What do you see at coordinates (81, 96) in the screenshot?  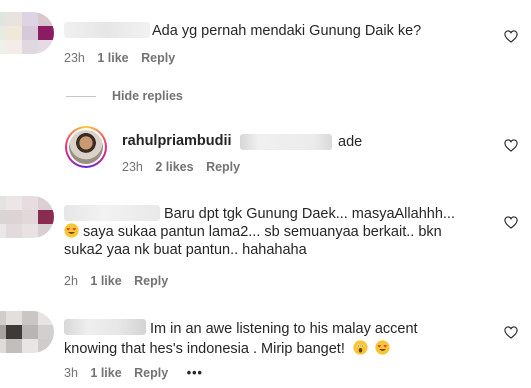 I see `divider` at bounding box center [81, 96].